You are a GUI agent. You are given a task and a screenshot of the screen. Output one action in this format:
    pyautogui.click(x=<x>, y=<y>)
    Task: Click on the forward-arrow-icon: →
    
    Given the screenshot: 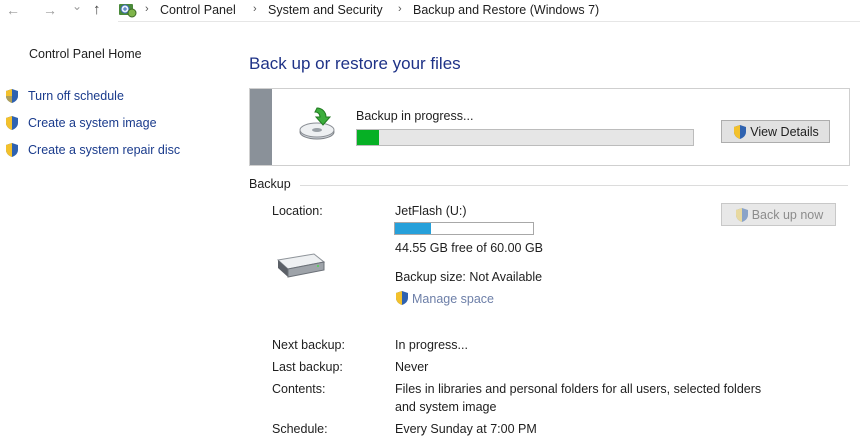 What is the action you would take?
    pyautogui.click(x=50, y=10)
    